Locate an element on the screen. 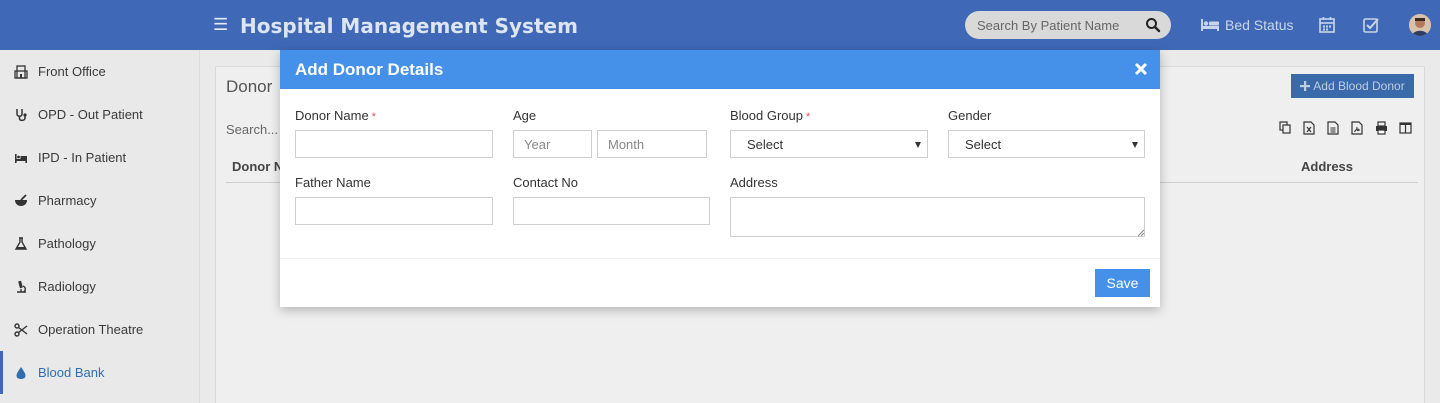  gender-select: Select is located at coordinates (1046, 144).